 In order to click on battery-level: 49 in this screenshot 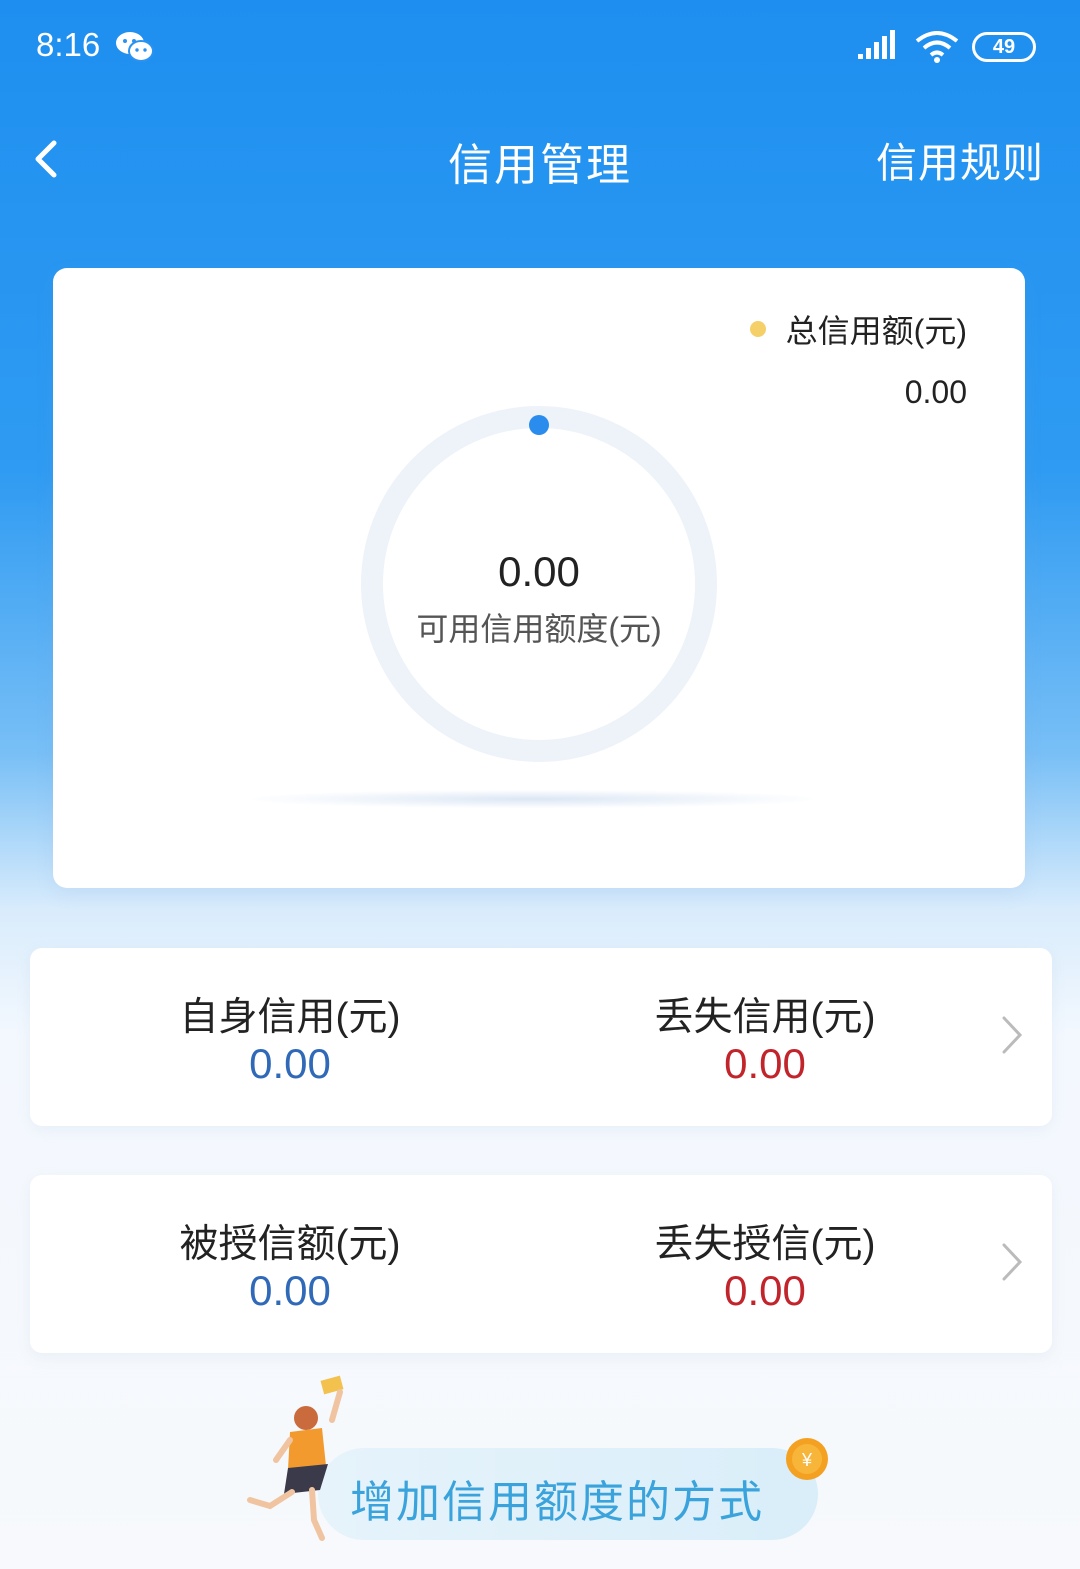, I will do `click(1004, 46)`.